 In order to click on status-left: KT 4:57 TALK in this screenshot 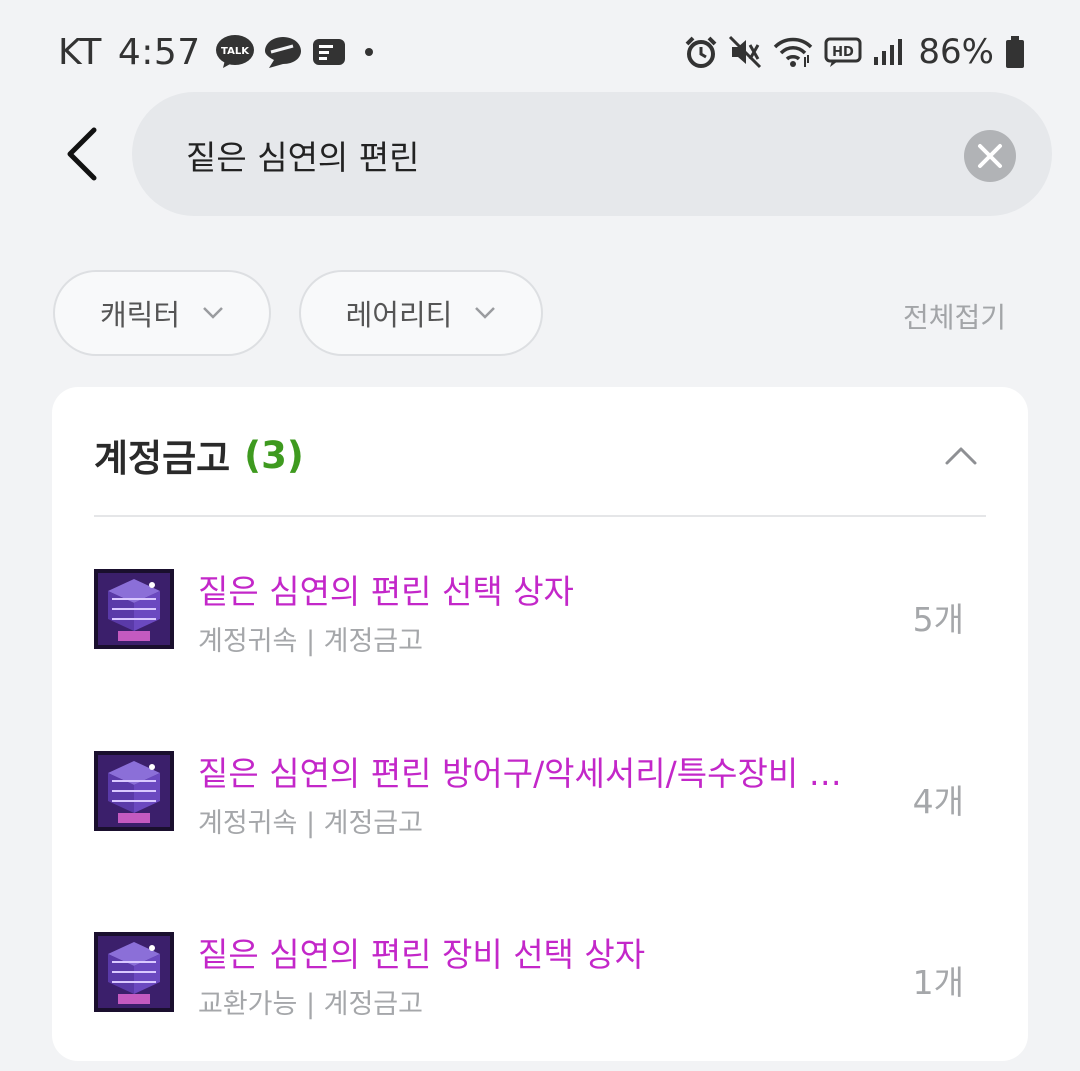, I will do `click(215, 52)`.